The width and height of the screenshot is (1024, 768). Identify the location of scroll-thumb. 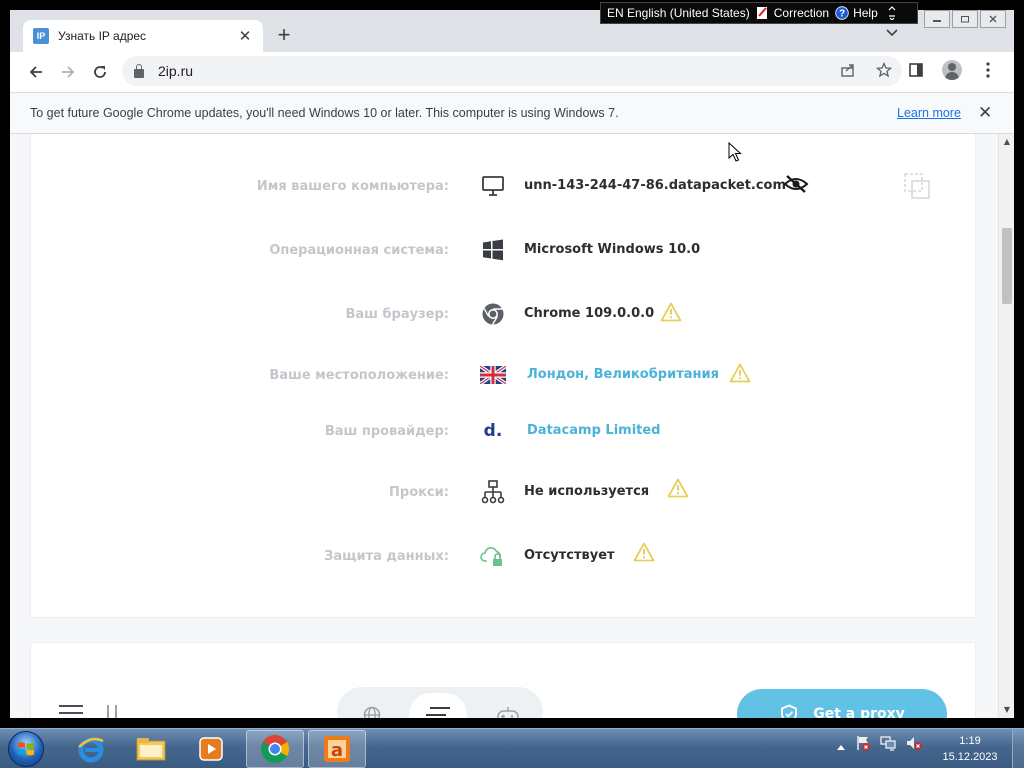
(1007, 266).